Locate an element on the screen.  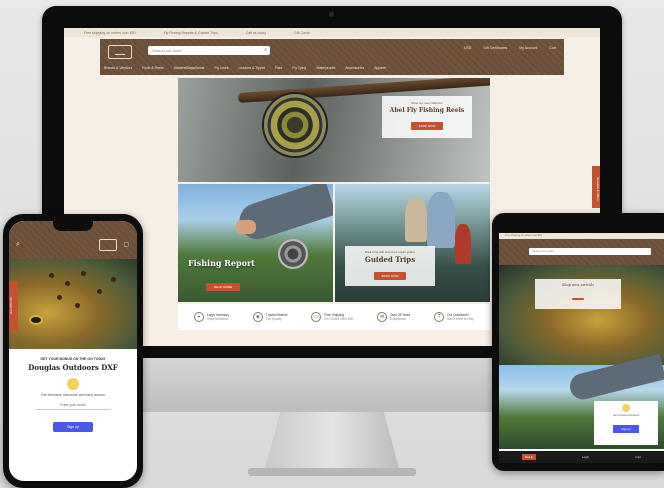
signup-button: Sign up is located at coordinates (73, 427).